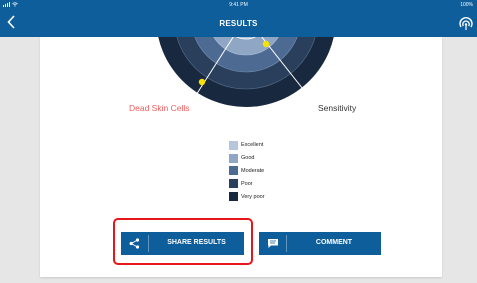 Image resolution: width=477 pixels, height=283 pixels. I want to click on wireless-scan-button, so click(466, 24).